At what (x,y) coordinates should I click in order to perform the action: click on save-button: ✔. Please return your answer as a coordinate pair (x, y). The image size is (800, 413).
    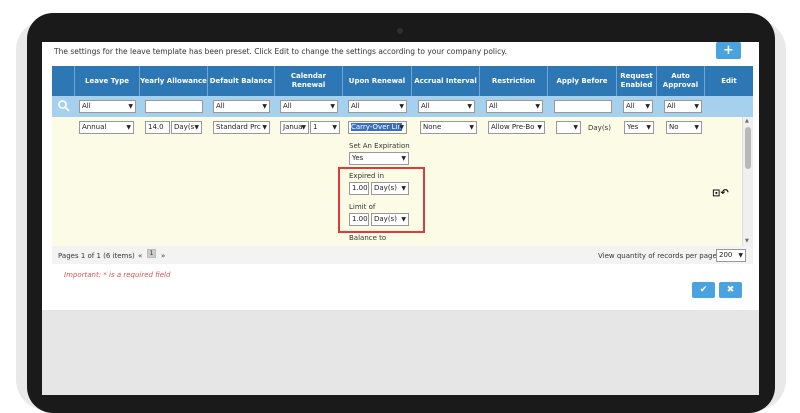
    Looking at the image, I should click on (703, 290).